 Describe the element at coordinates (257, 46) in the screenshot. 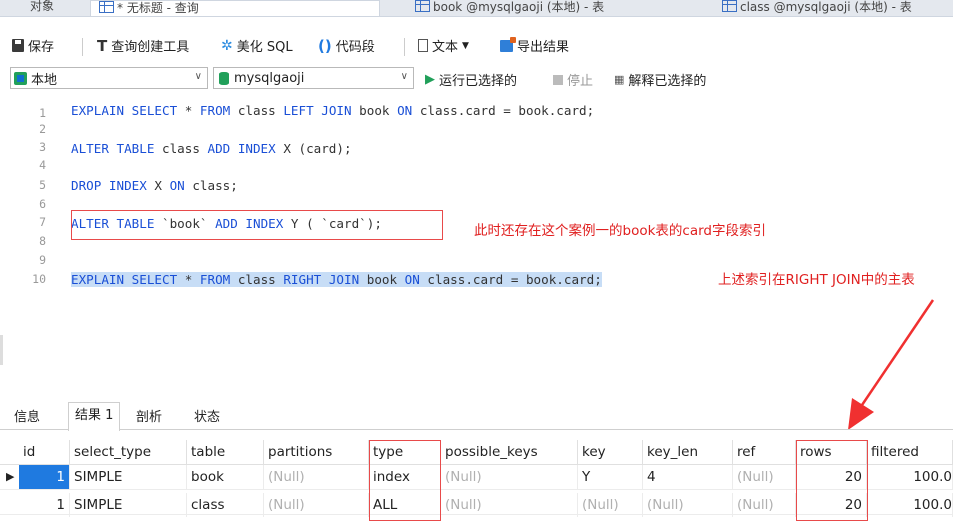

I see `beautify-sql-button: ✲ 美化 SQL` at that location.